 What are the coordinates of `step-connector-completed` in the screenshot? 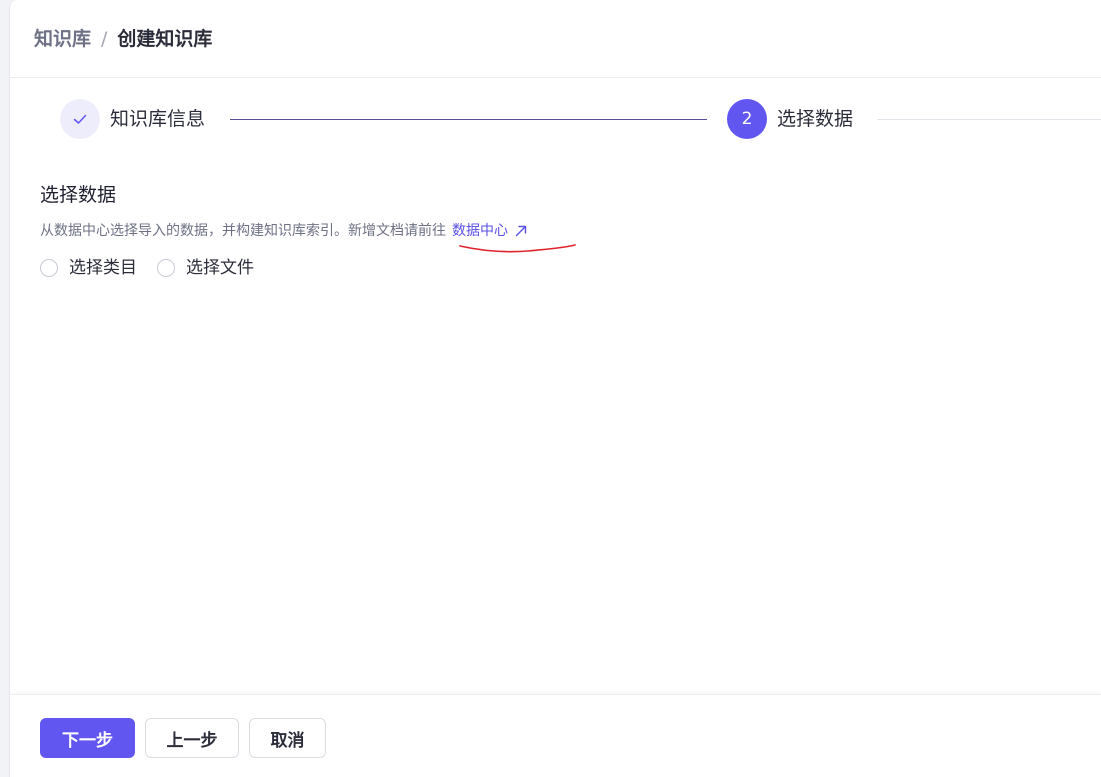 It's located at (468, 119).